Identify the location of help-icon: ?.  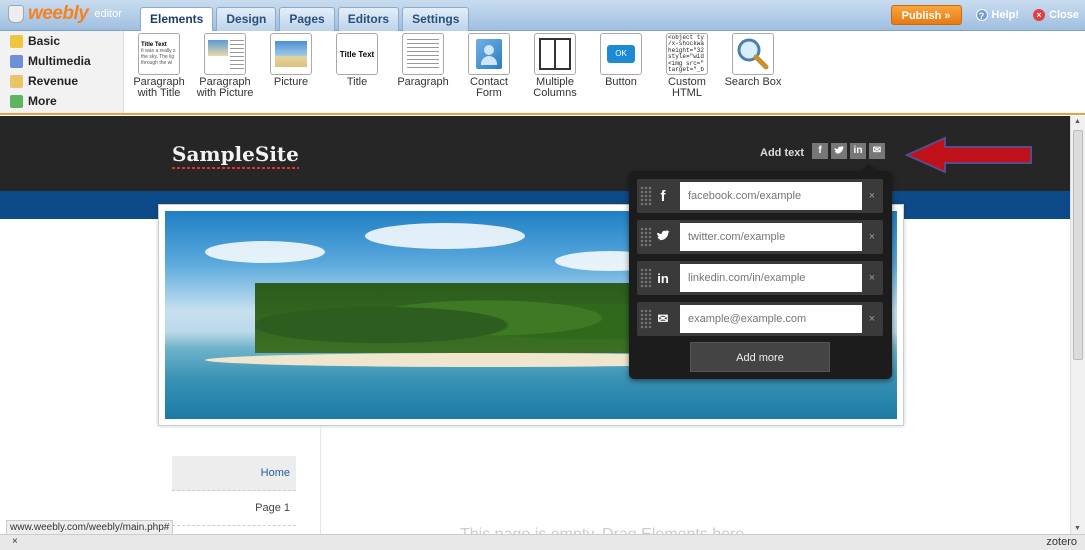
(981, 15).